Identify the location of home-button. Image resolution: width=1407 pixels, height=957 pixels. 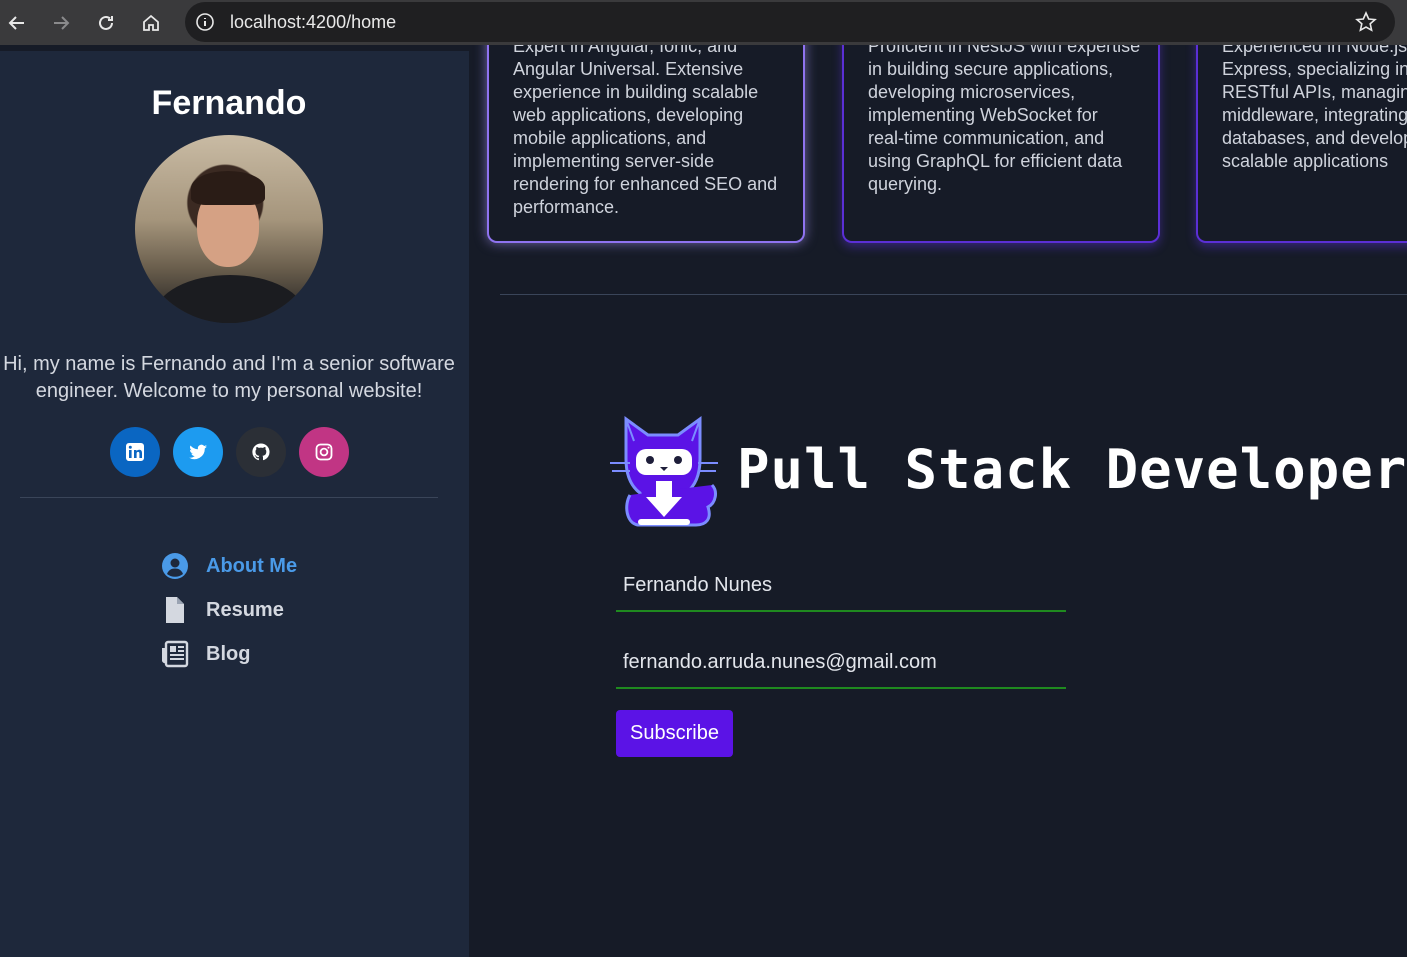
(151, 23).